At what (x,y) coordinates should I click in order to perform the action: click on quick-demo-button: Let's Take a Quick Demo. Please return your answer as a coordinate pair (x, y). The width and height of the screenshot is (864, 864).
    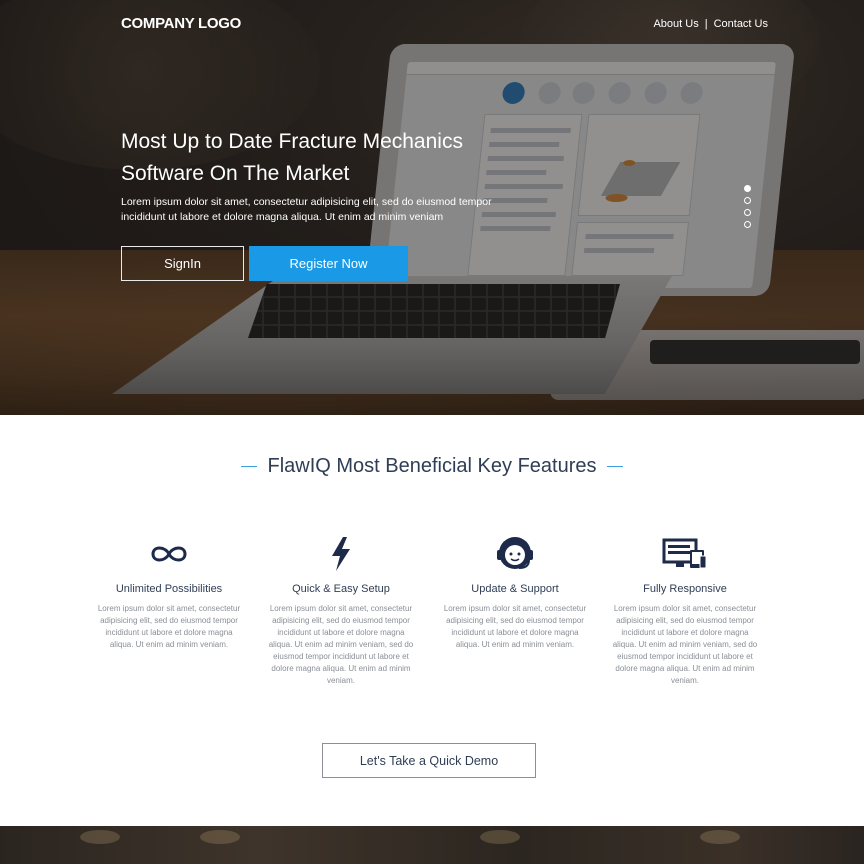
    Looking at the image, I should click on (429, 760).